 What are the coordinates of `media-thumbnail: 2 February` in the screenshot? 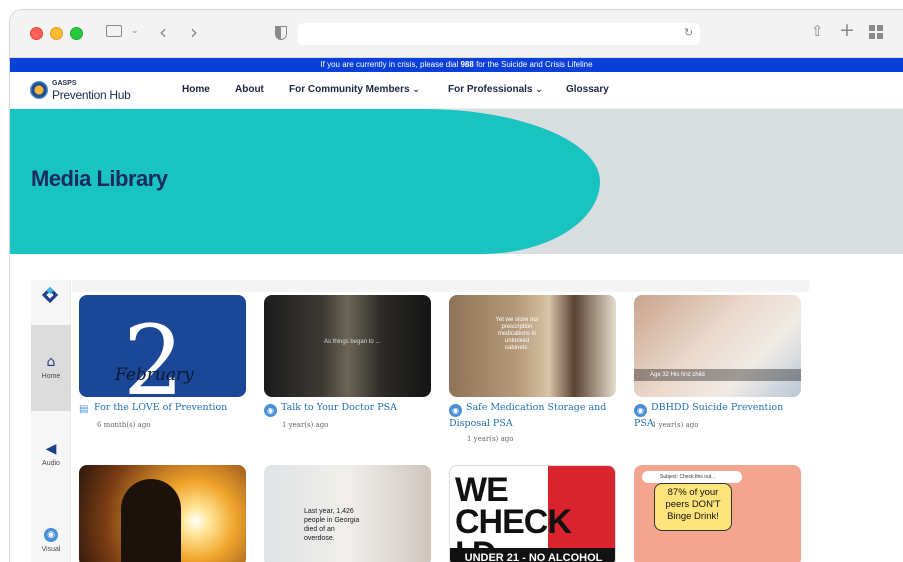 It's located at (162, 346).